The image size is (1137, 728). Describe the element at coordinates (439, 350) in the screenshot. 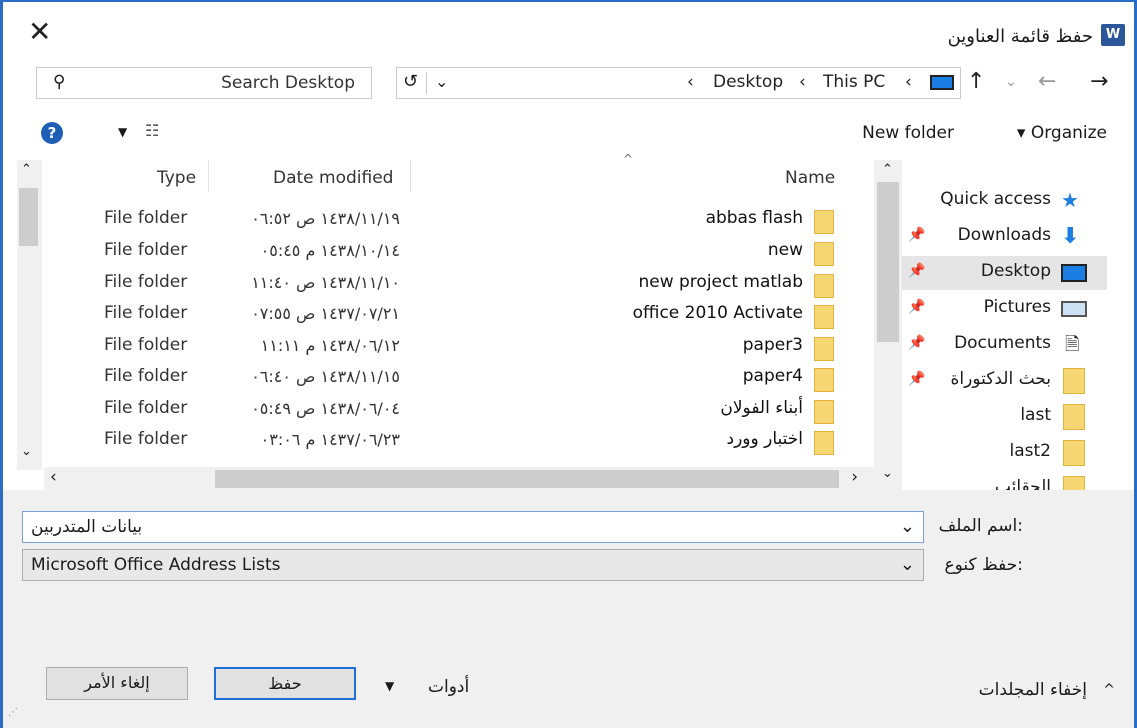

I see `file-row: File folder ١٤٣٨/٠٦/١٢ م ١١:١١ paper3` at that location.